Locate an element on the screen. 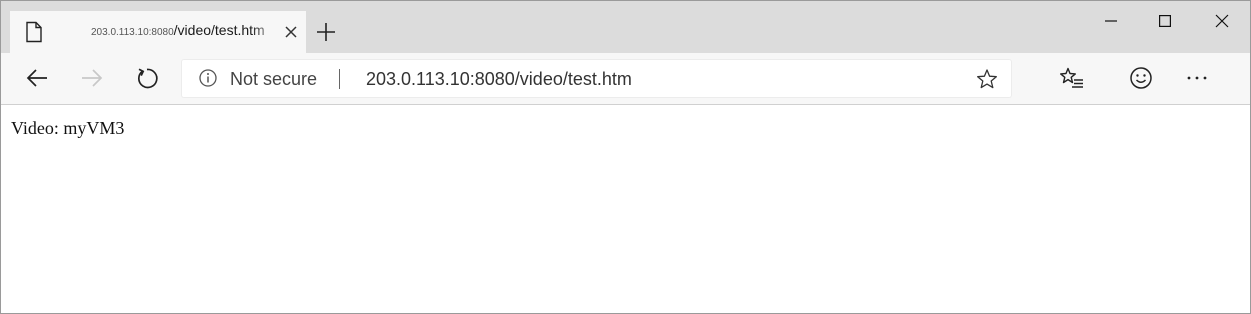 The height and width of the screenshot is (314, 1251). refresh-button is located at coordinates (147, 78).